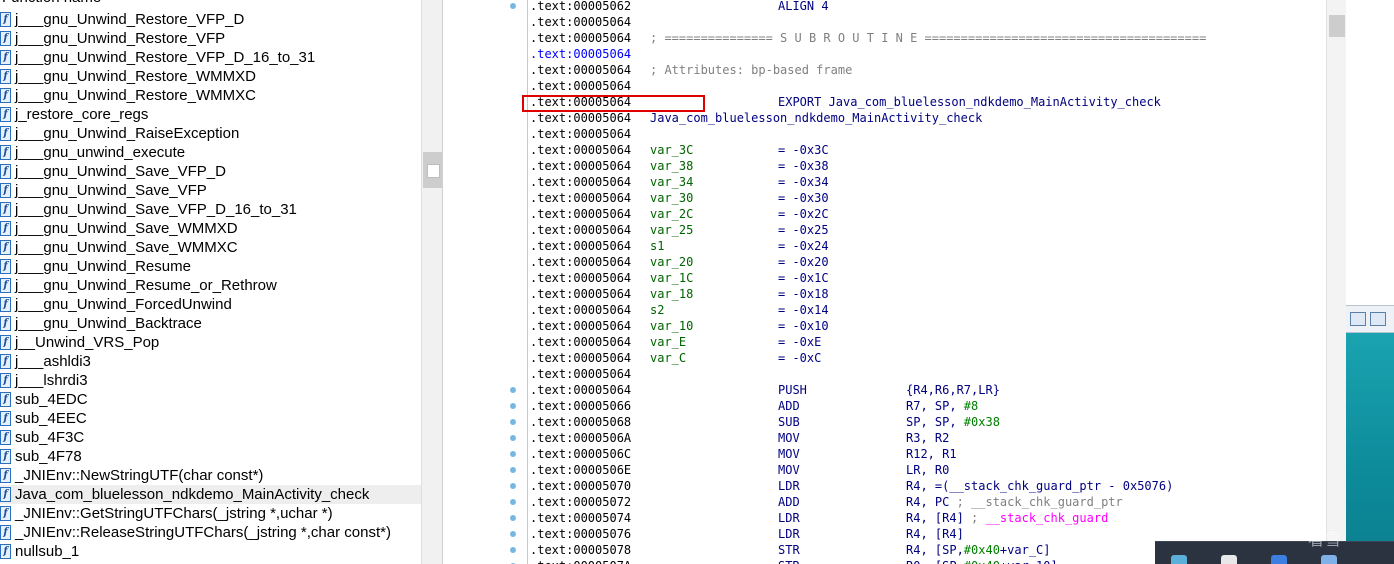 Image resolution: width=1394 pixels, height=564 pixels. I want to click on disassembly-line: .text:00005064 var_C = -0xC, so click(675, 358).